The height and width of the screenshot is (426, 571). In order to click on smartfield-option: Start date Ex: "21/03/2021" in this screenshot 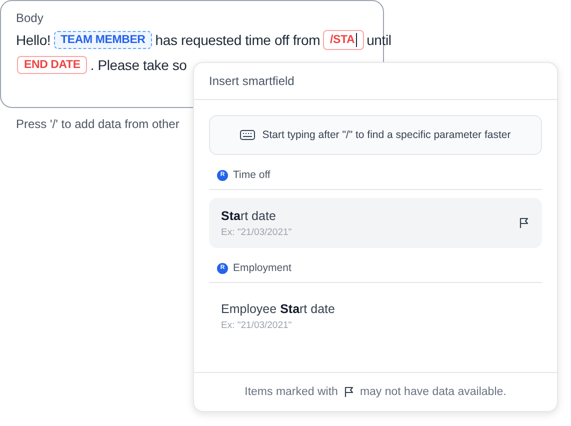, I will do `click(375, 223)`.